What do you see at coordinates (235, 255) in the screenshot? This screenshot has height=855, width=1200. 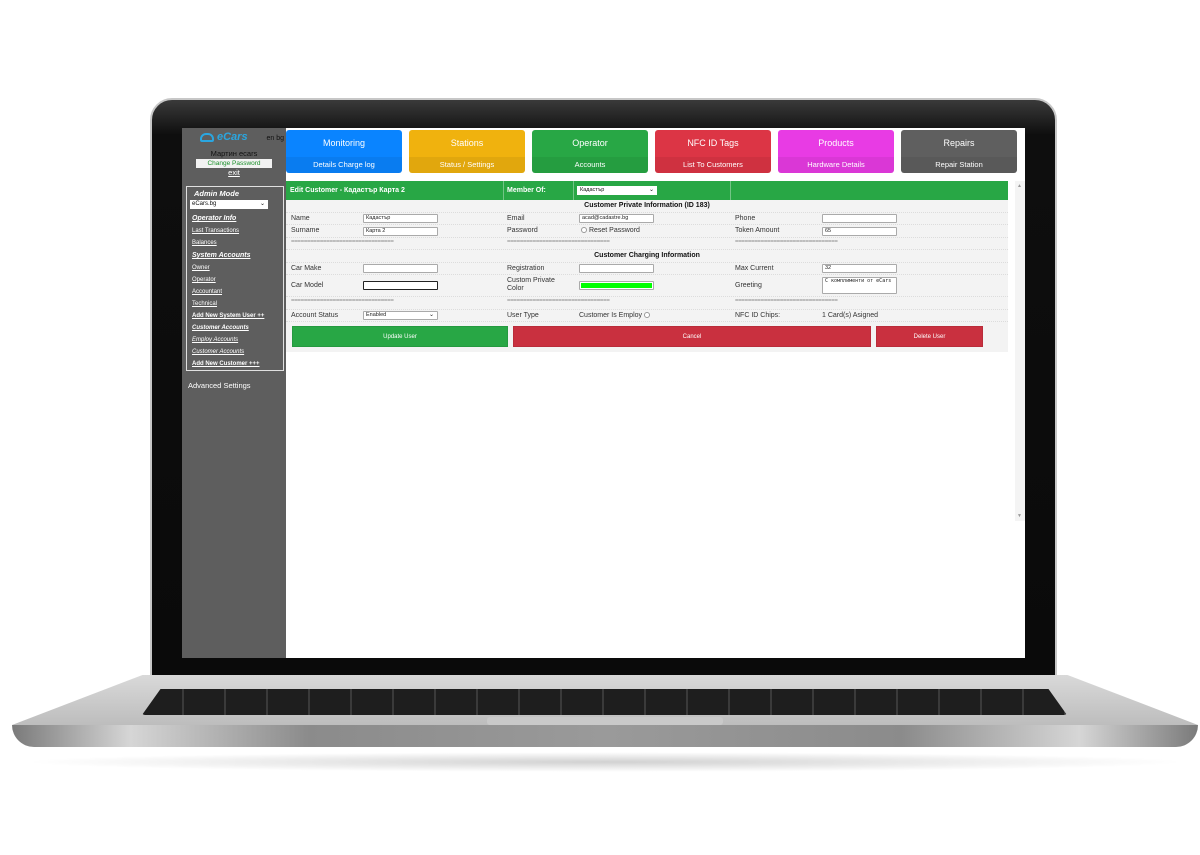 I see `sidebar-item-system-accounts: System Accounts` at bounding box center [235, 255].